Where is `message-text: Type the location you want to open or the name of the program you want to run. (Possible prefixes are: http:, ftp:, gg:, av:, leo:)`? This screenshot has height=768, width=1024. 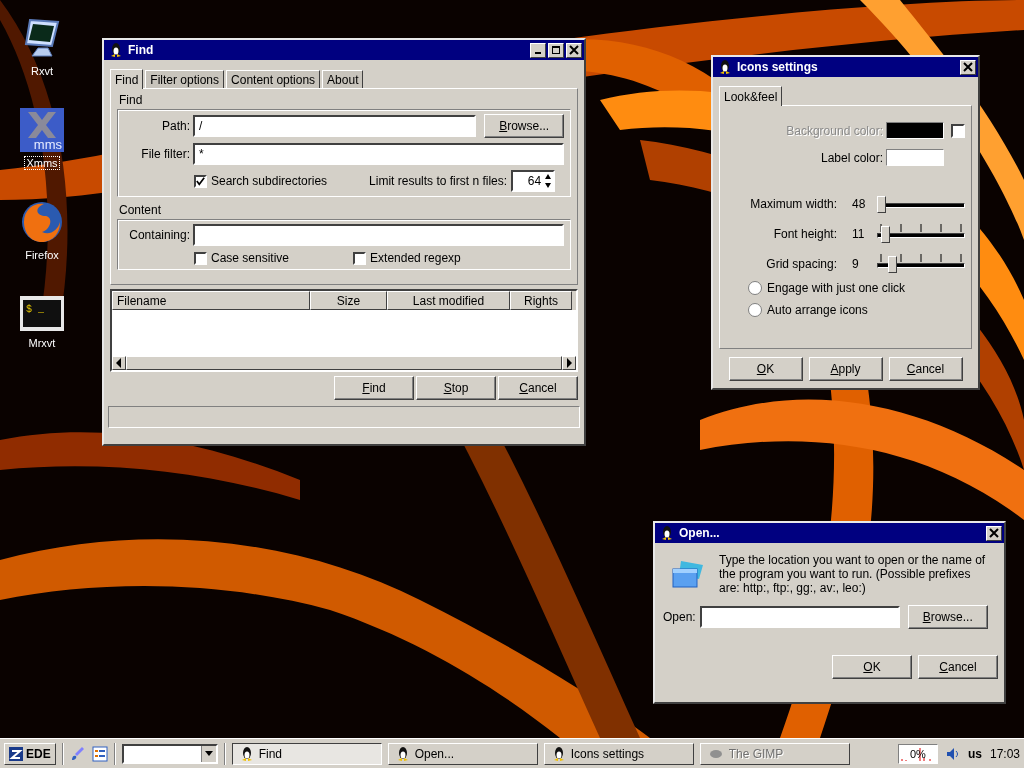 message-text: Type the location you want to open or the name of the program you want to run. (Possible prefixes are: http:, ftp:, gg:, av:, leo:) is located at coordinates (853, 574).